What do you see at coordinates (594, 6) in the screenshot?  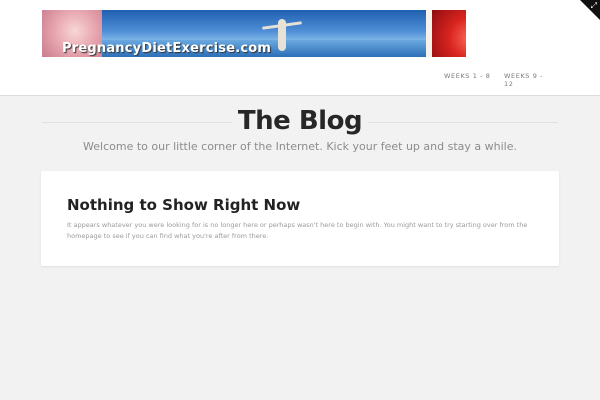 I see `expand-icon: ⤢` at bounding box center [594, 6].